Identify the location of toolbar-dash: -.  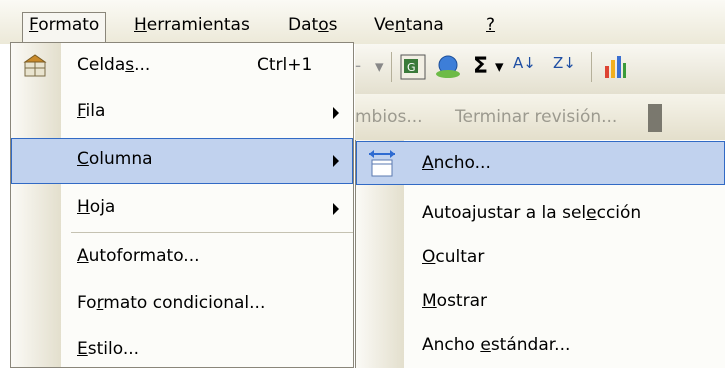
(358, 66).